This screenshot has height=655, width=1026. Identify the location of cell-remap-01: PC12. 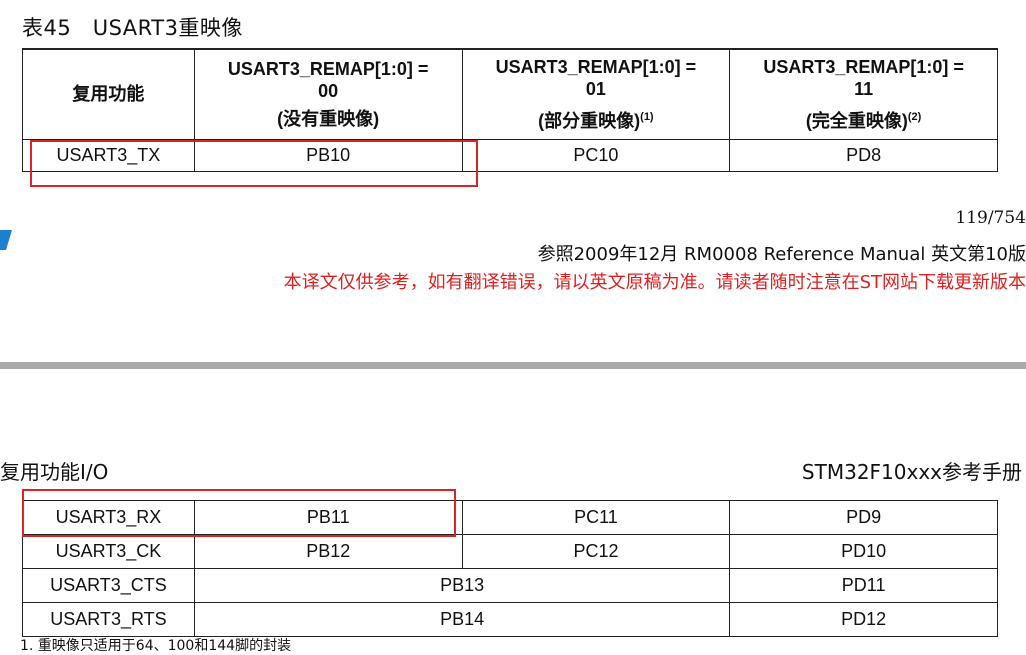
(596, 551).